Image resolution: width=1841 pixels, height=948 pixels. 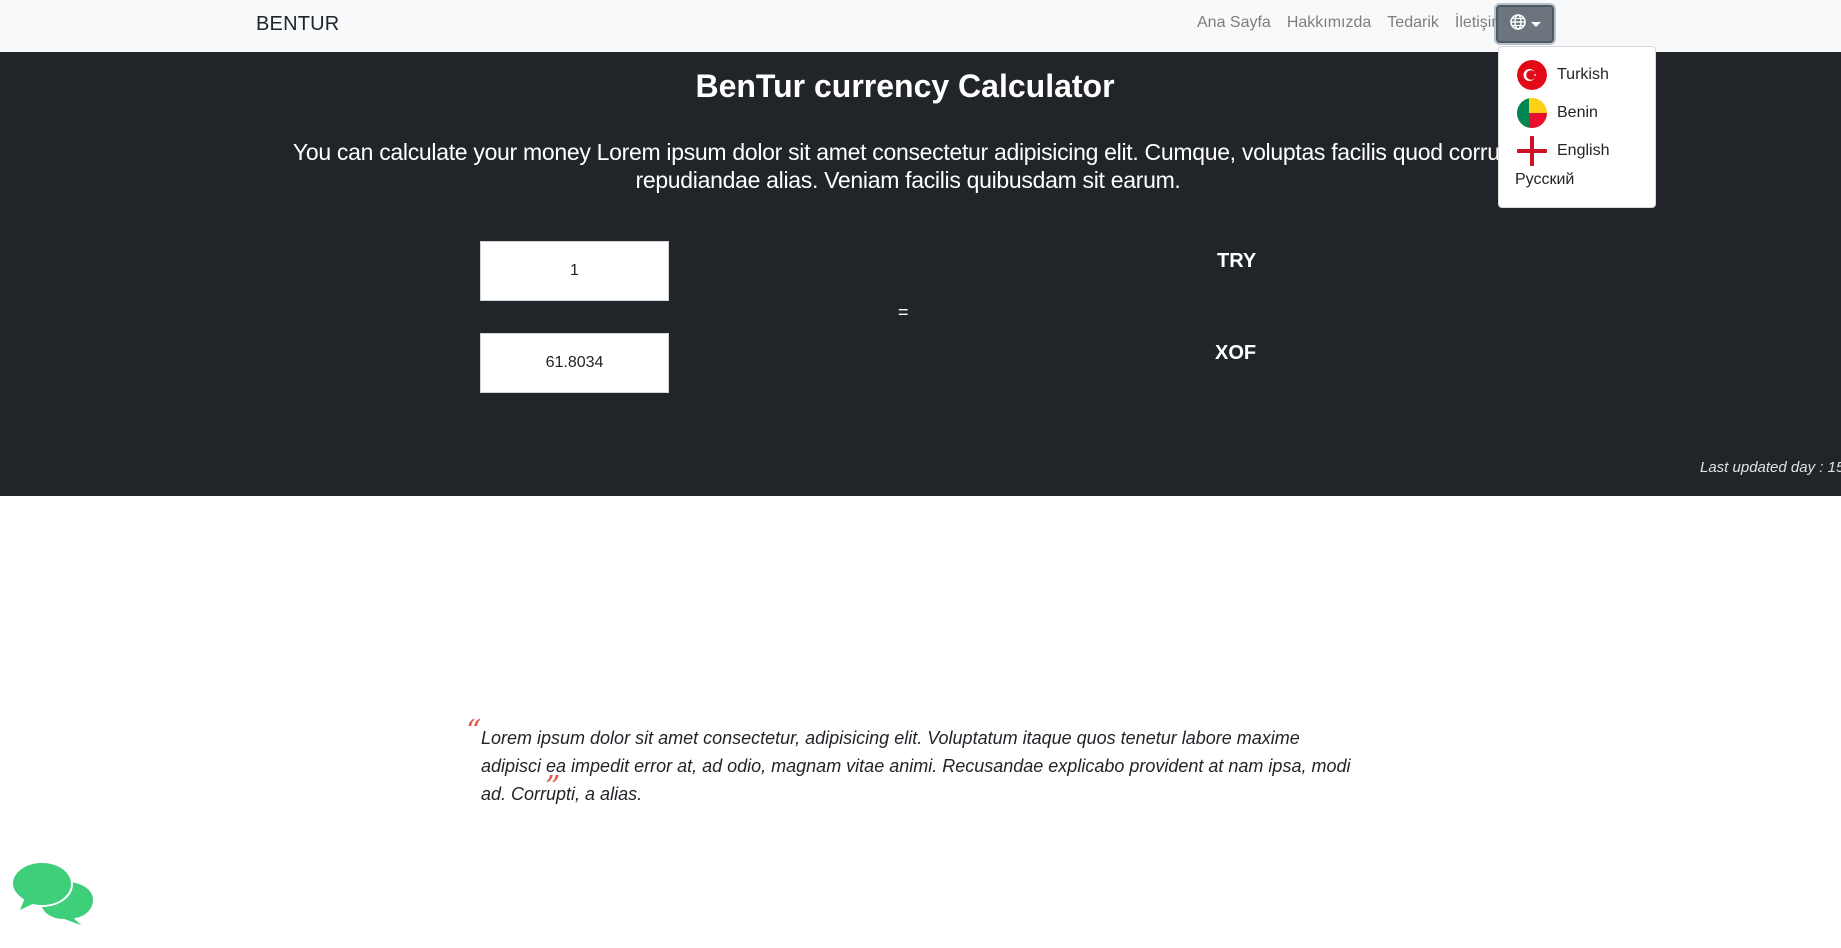 What do you see at coordinates (474, 731) in the screenshot?
I see `quote-open-mark: “` at bounding box center [474, 731].